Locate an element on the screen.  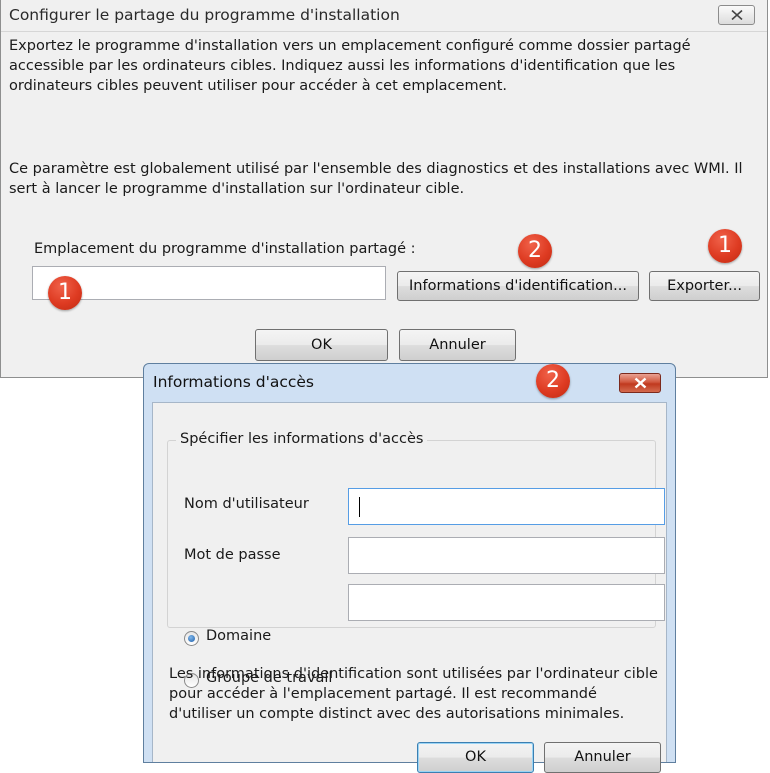
callout-badge-access-dialog: 2 is located at coordinates (553, 381).